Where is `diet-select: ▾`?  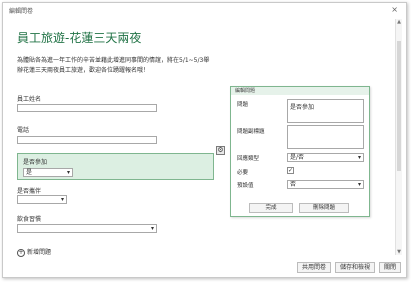
diet-select: ▾ is located at coordinates (87, 228).